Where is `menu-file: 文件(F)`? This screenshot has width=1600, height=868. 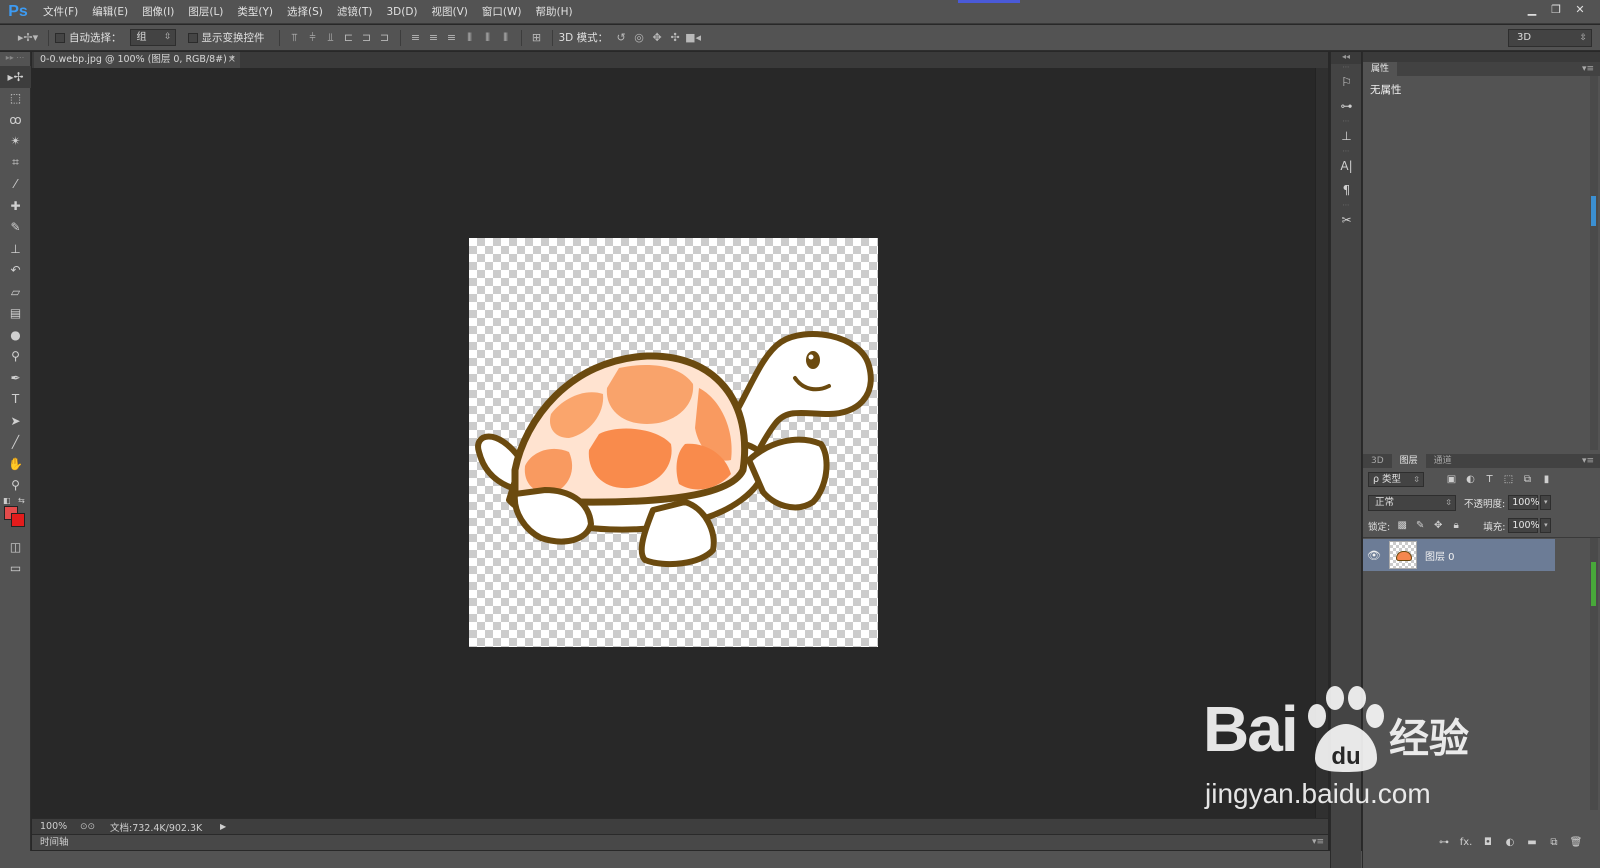 menu-file: 文件(F) is located at coordinates (60, 12).